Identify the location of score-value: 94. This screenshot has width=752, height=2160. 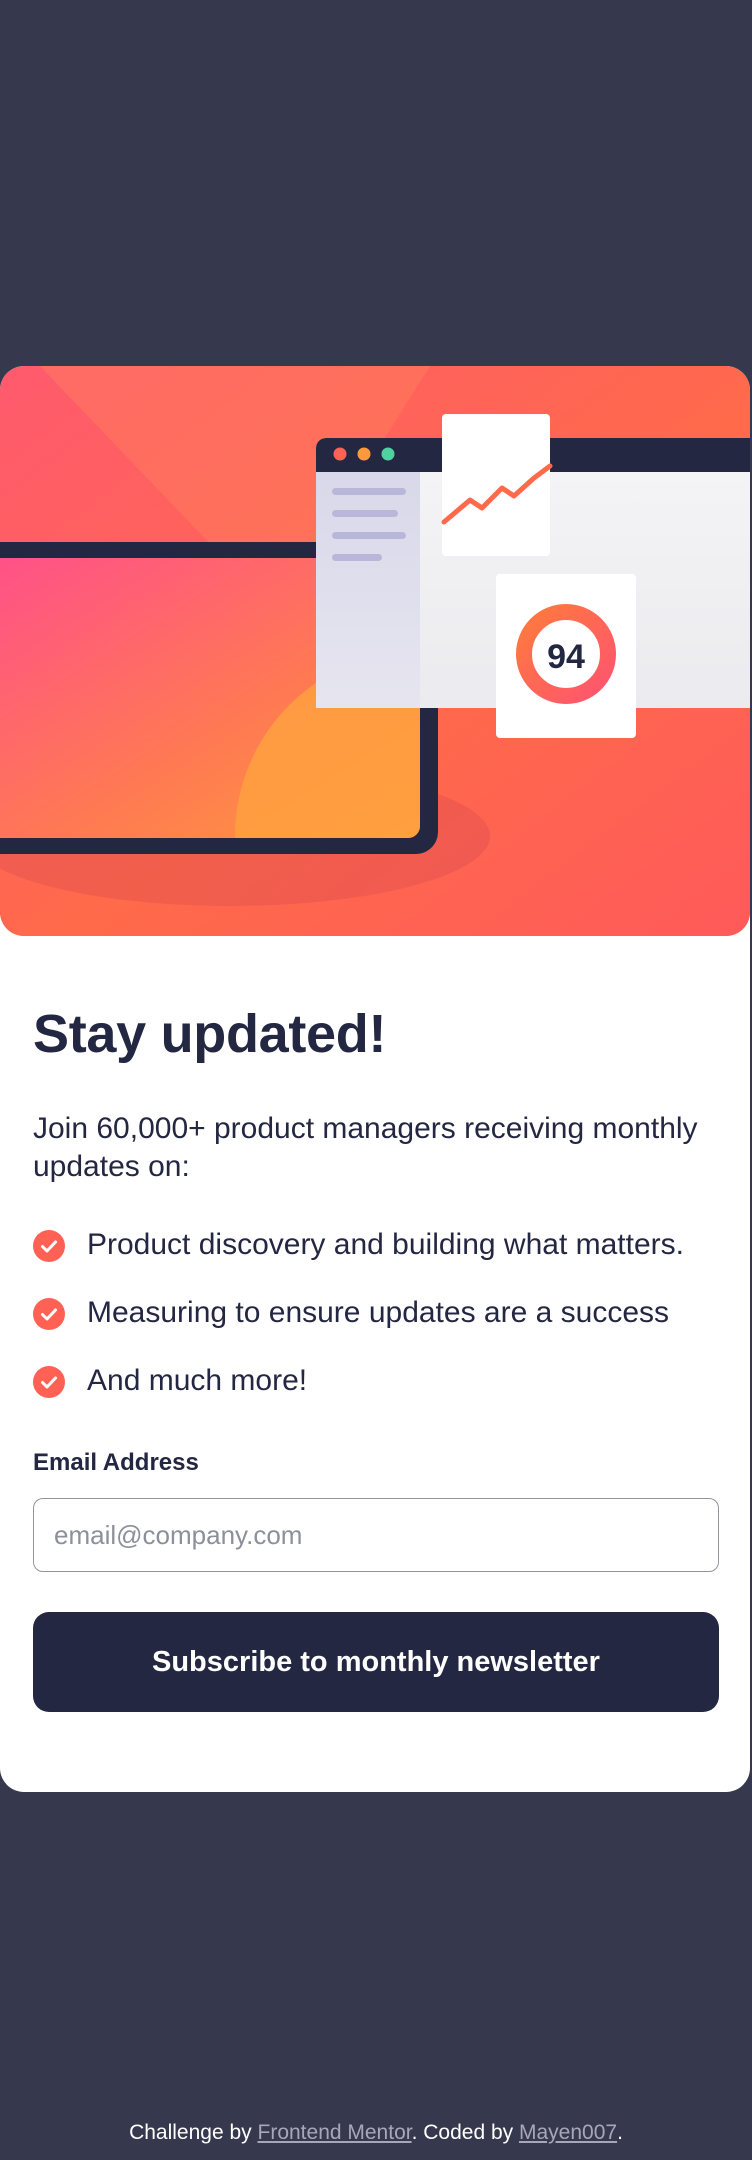
(566, 657).